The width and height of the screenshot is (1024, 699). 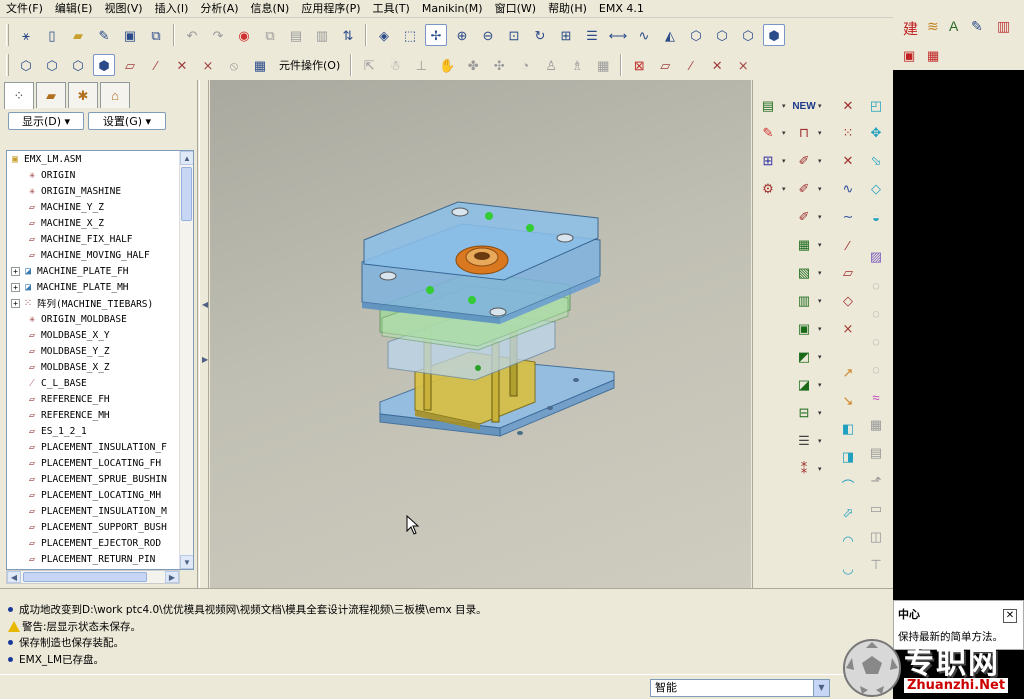 I want to click on orient-icon: ⬚, so click(x=410, y=35).